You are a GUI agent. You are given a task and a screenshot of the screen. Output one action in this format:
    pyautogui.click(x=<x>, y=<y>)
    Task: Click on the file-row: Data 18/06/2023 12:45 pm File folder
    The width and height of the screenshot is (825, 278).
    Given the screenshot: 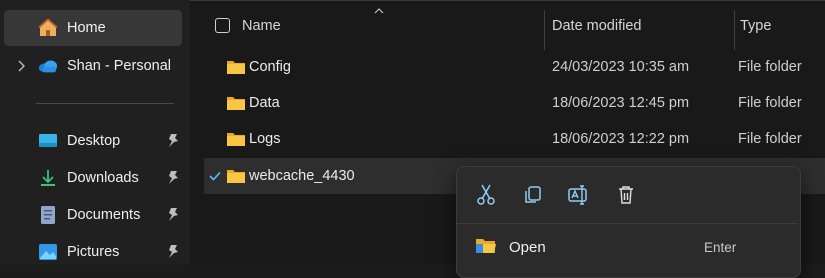 What is the action you would take?
    pyautogui.click(x=514, y=103)
    